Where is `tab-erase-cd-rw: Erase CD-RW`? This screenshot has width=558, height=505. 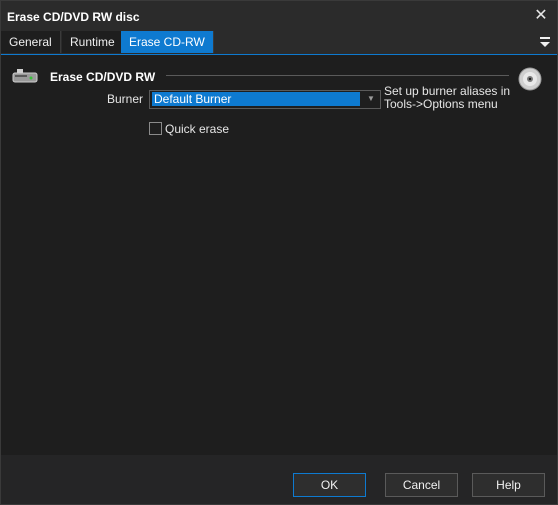 tab-erase-cd-rw: Erase CD-RW is located at coordinates (167, 42).